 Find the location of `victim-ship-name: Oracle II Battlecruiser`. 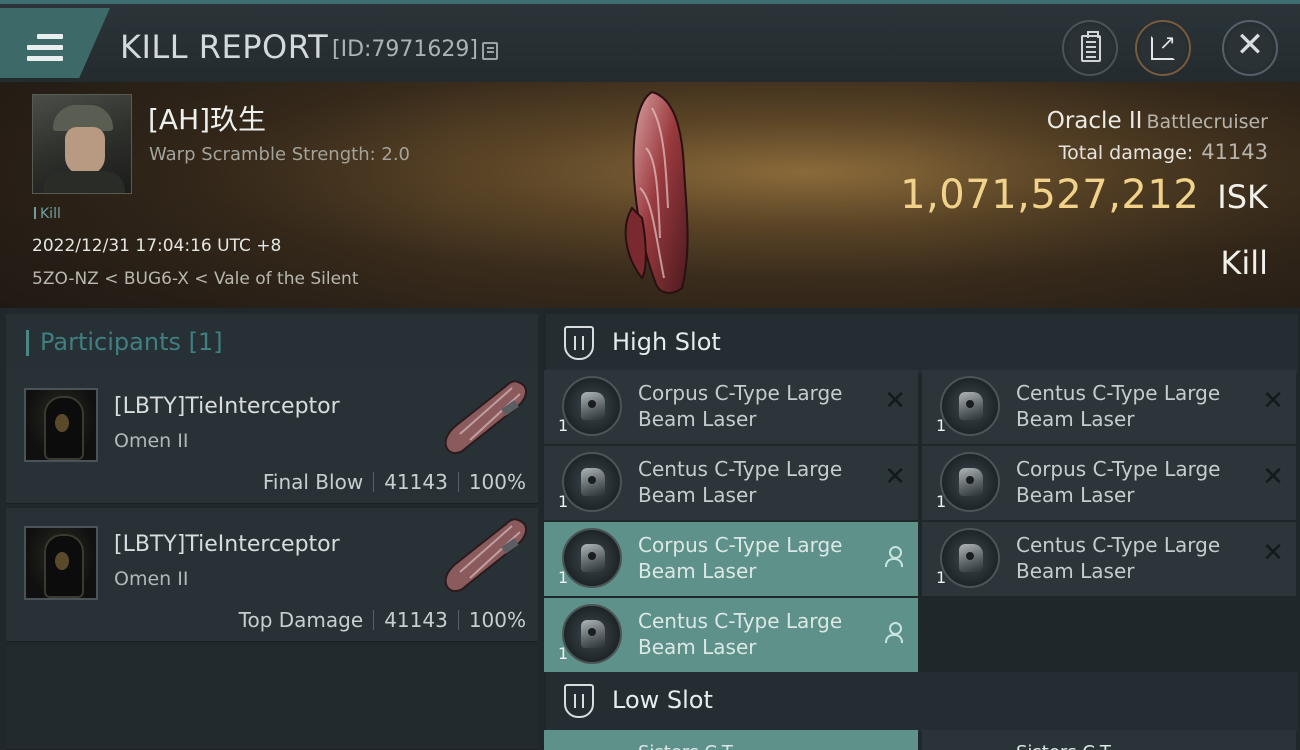

victim-ship-name: Oracle II Battlecruiser is located at coordinates (1157, 121).